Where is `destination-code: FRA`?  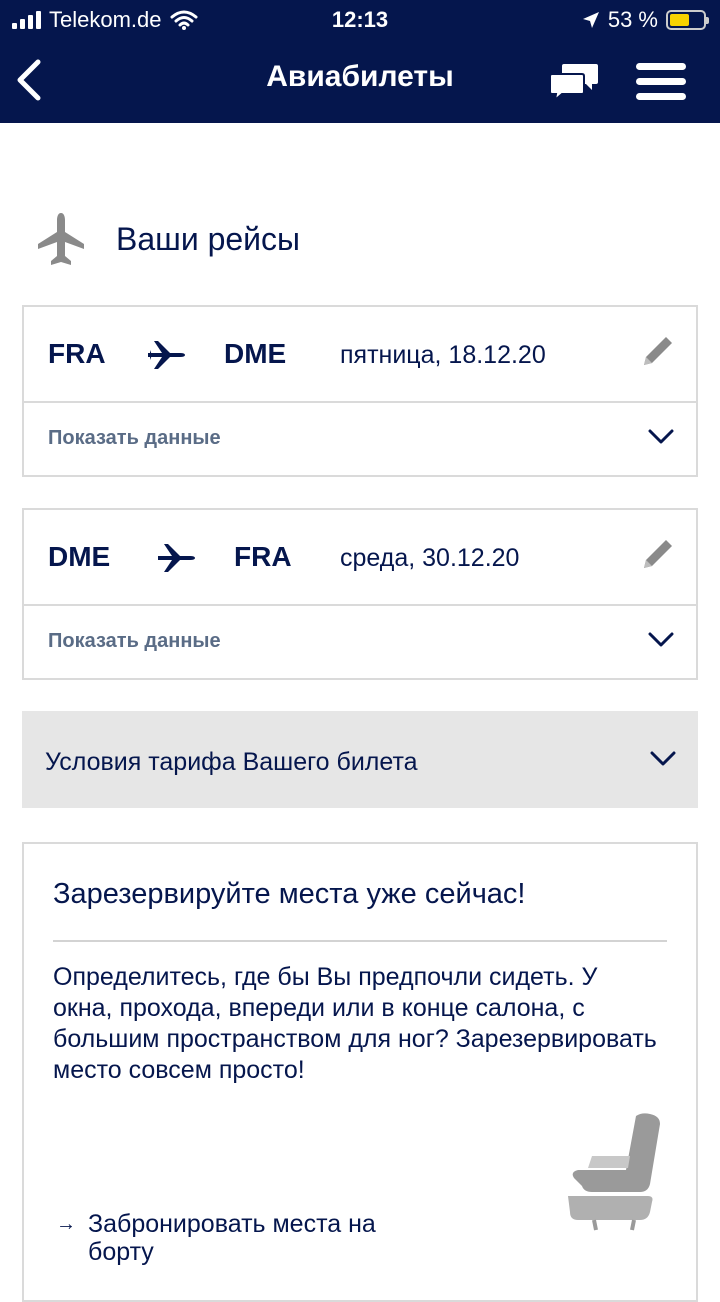
destination-code: FRA is located at coordinates (263, 556).